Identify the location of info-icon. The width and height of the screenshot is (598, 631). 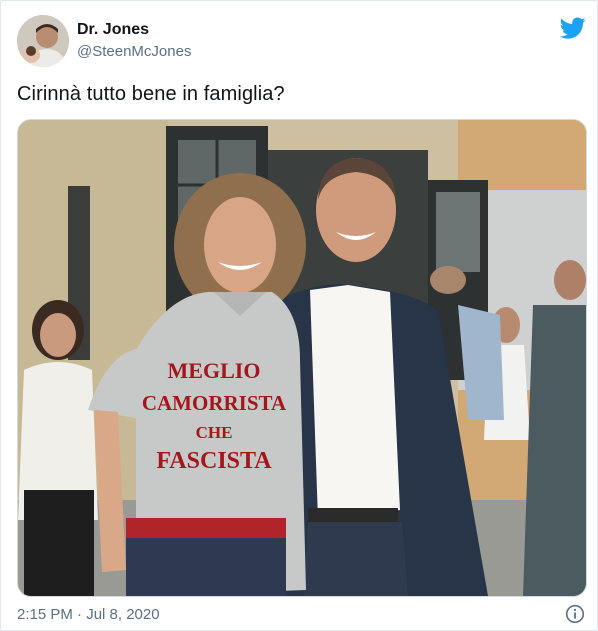
(575, 614).